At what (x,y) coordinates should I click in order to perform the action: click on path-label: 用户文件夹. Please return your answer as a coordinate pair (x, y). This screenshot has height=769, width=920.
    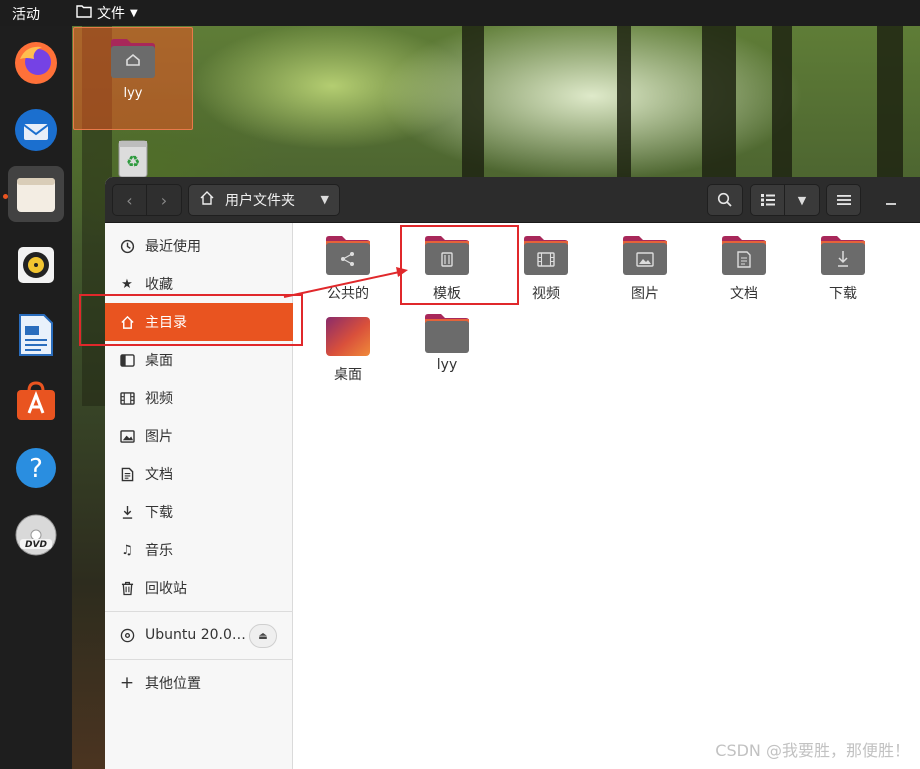
    Looking at the image, I should click on (260, 201).